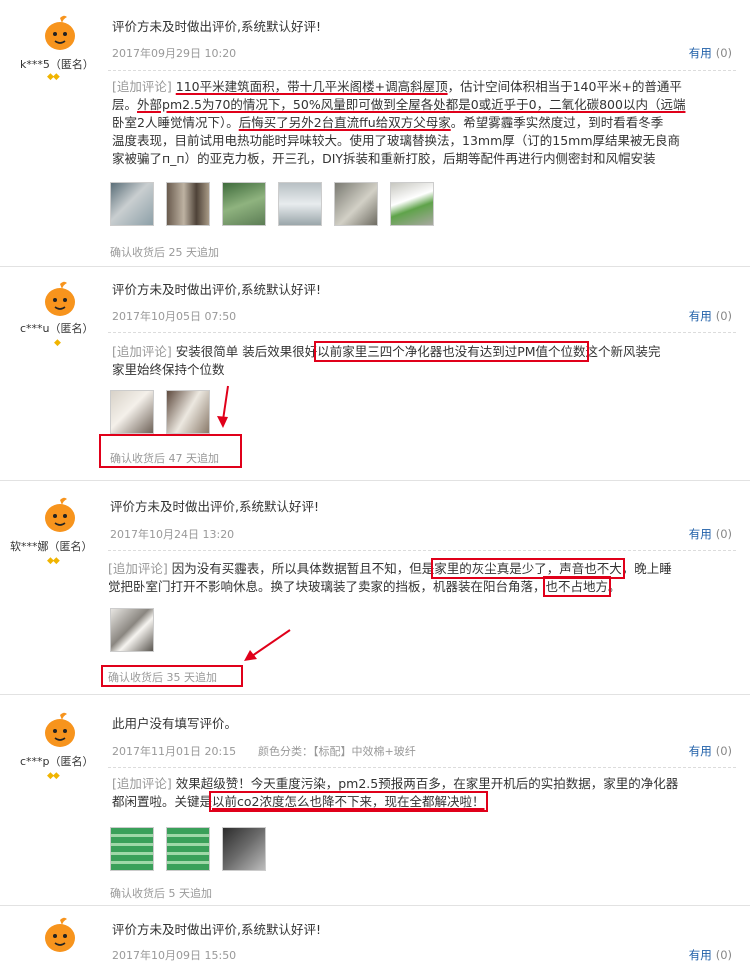 This screenshot has width=750, height=963. What do you see at coordinates (557, 122) in the screenshot?
I see `follow-up-text: 。希望雾霾季实然度过，到时看看冬季` at bounding box center [557, 122].